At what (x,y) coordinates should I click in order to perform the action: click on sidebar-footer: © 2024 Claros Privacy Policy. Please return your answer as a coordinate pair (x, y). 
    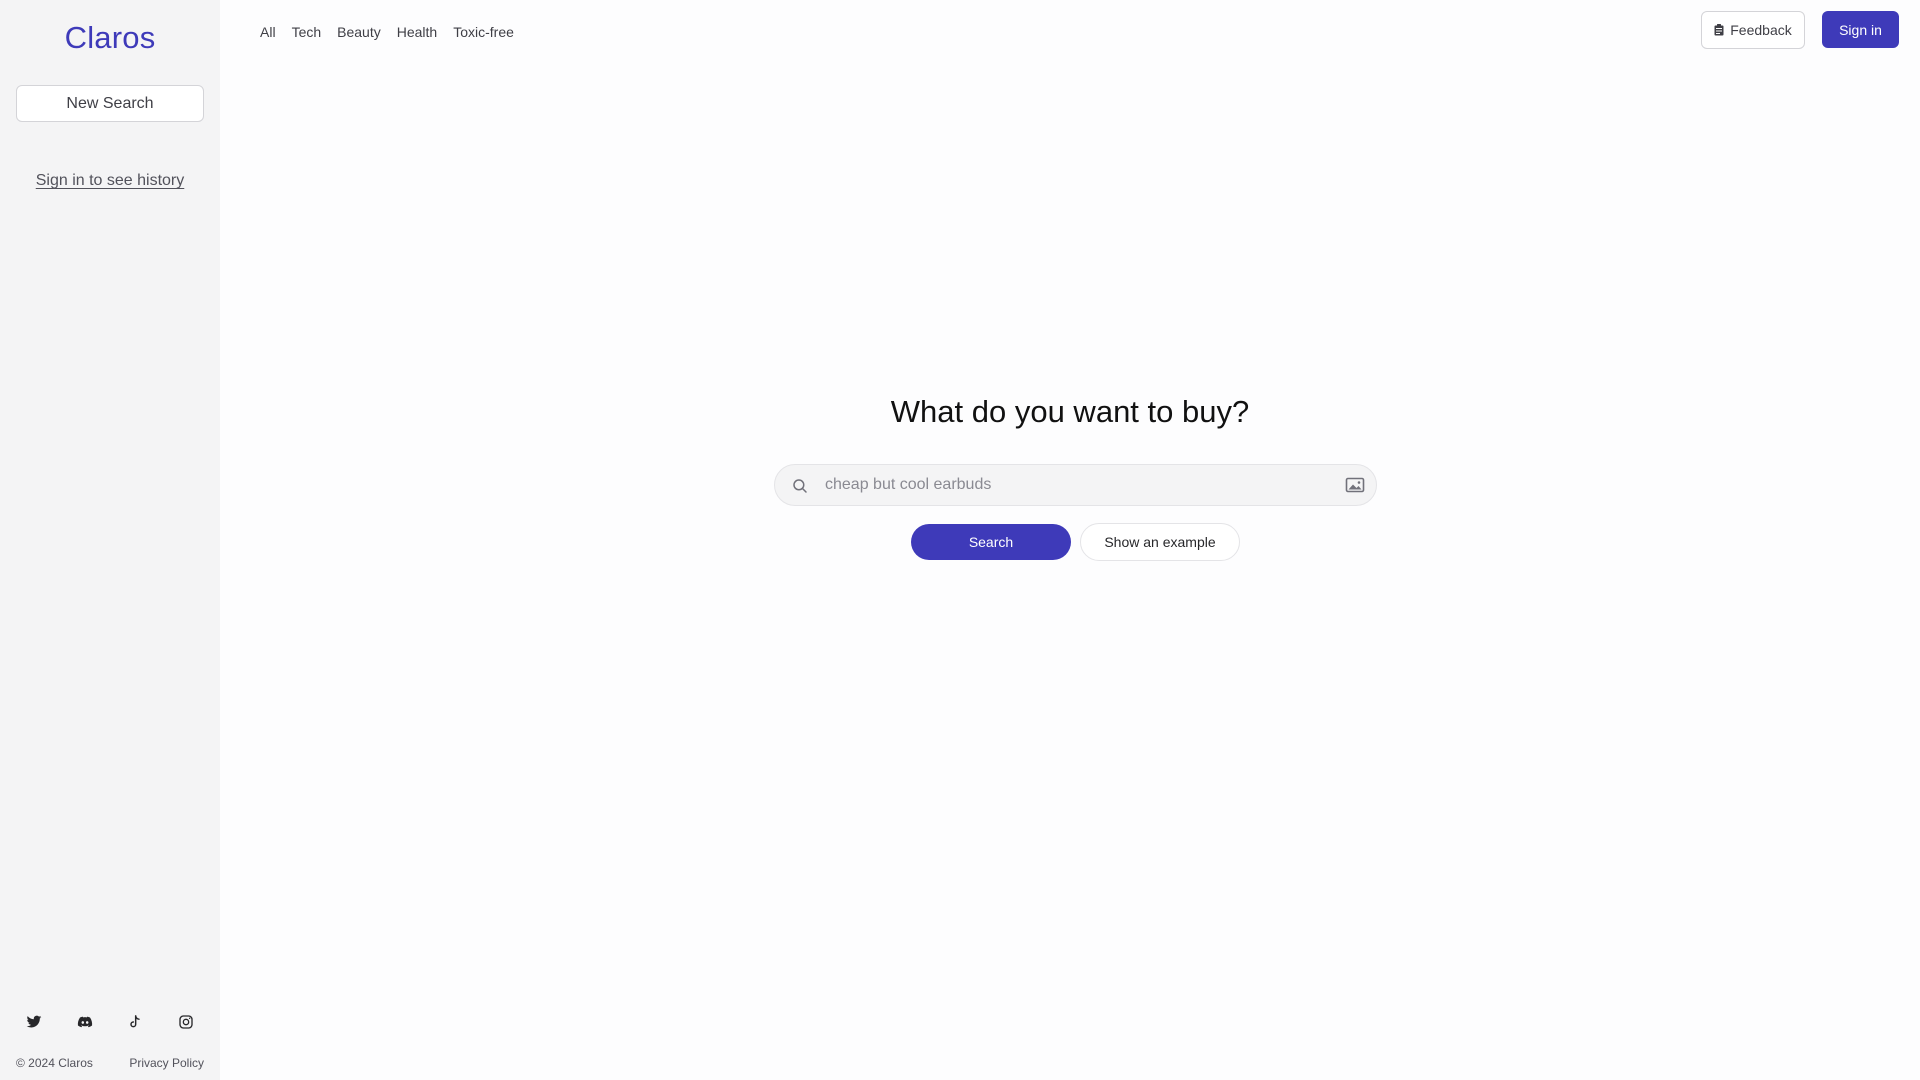
    Looking at the image, I should click on (110, 1063).